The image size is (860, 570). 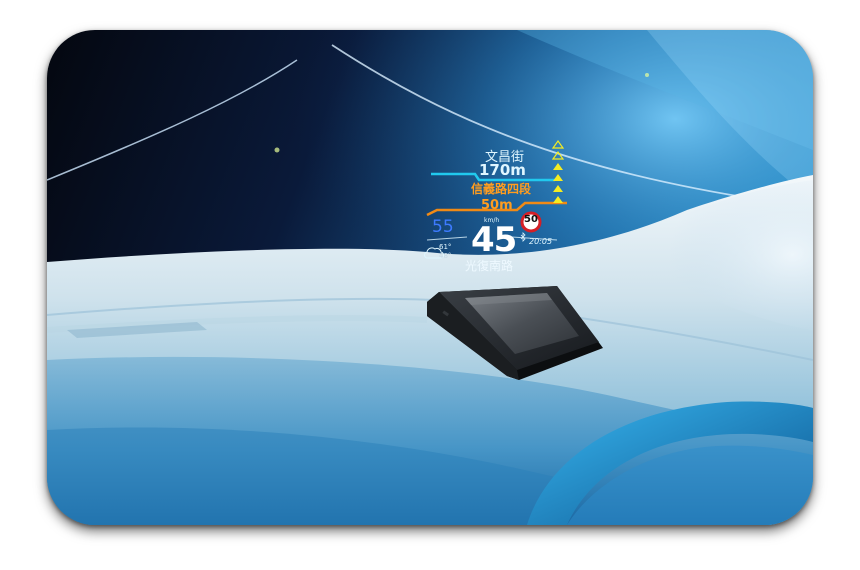 I want to click on next-distance-readout: 170m, so click(x=502, y=170).